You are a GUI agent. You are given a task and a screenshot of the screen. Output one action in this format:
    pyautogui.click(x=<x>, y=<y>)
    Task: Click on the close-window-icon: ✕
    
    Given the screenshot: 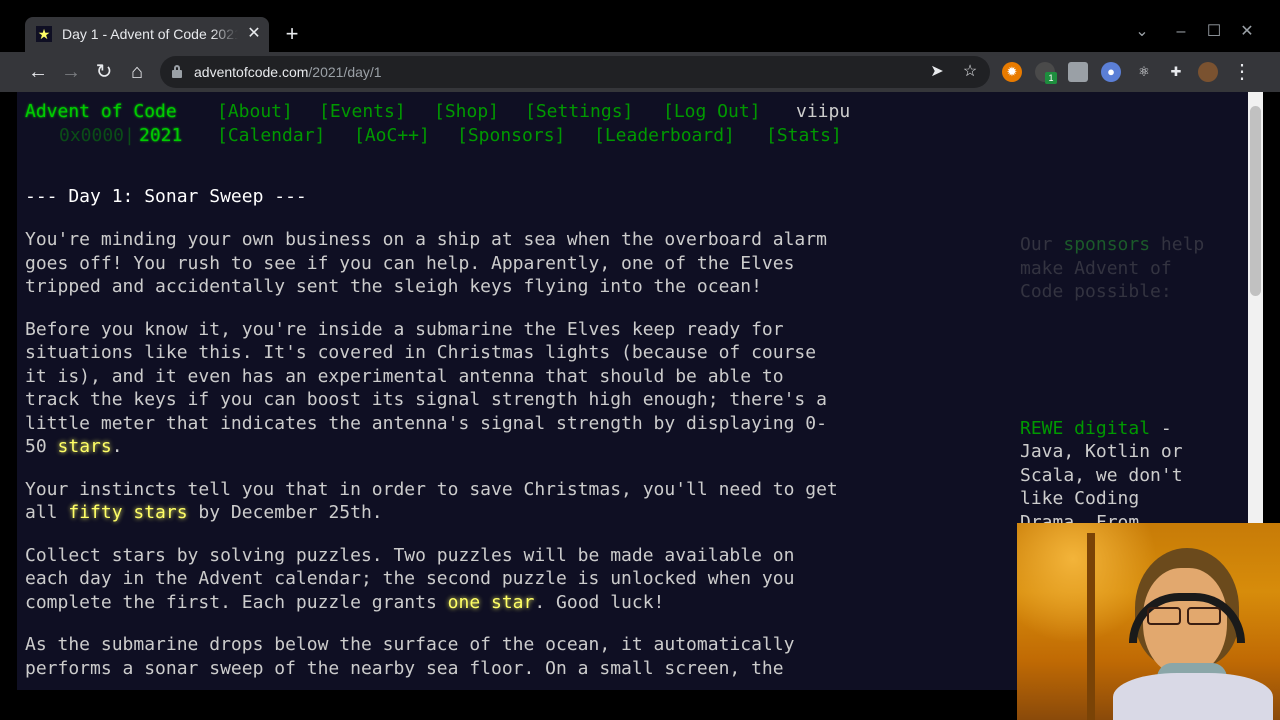 What is the action you would take?
    pyautogui.click(x=1247, y=32)
    